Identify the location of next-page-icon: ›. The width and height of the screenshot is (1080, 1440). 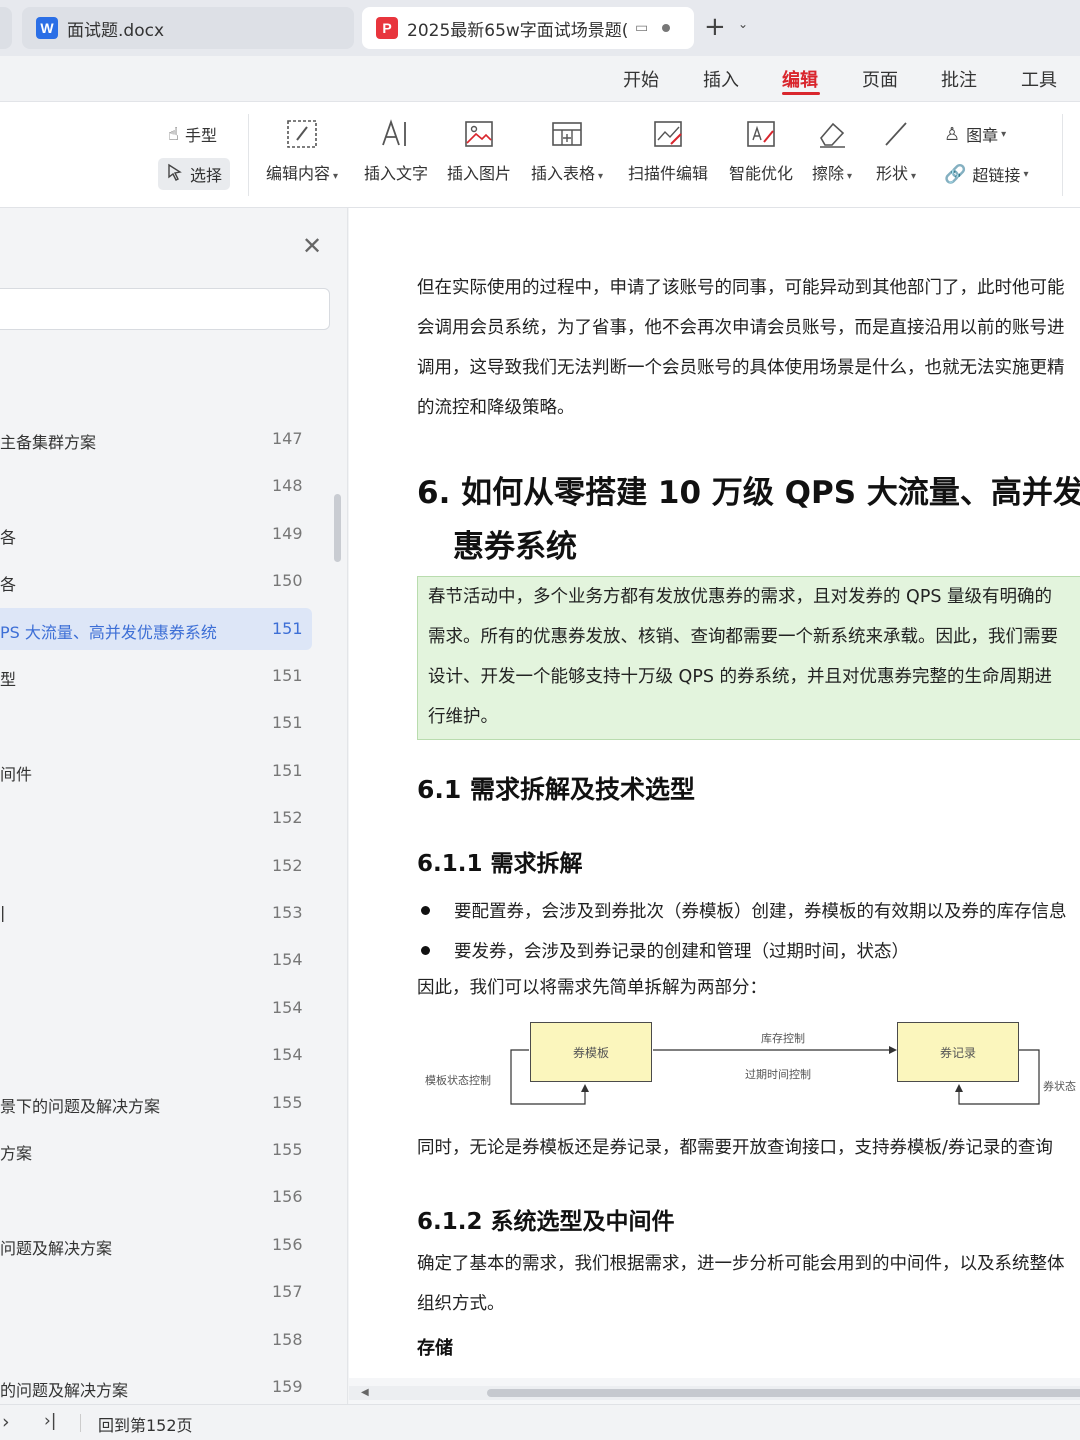
(6, 1422).